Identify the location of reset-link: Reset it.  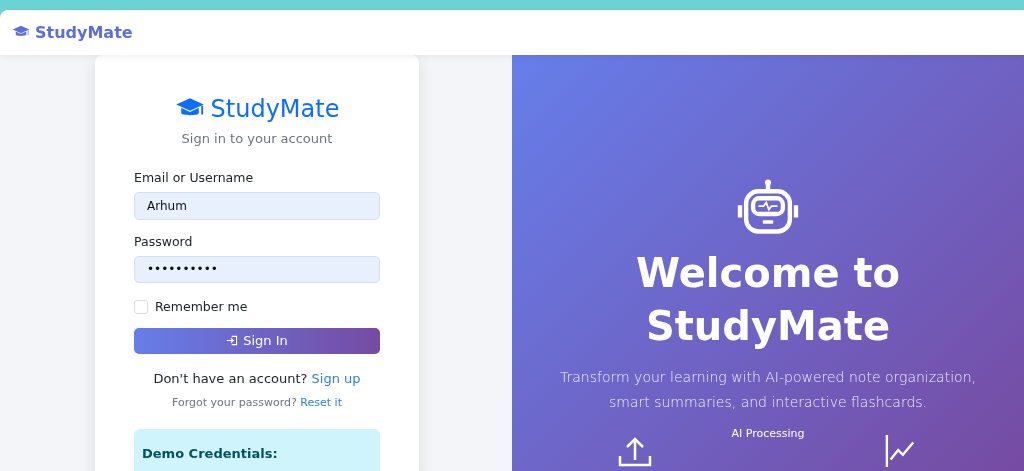
(321, 402).